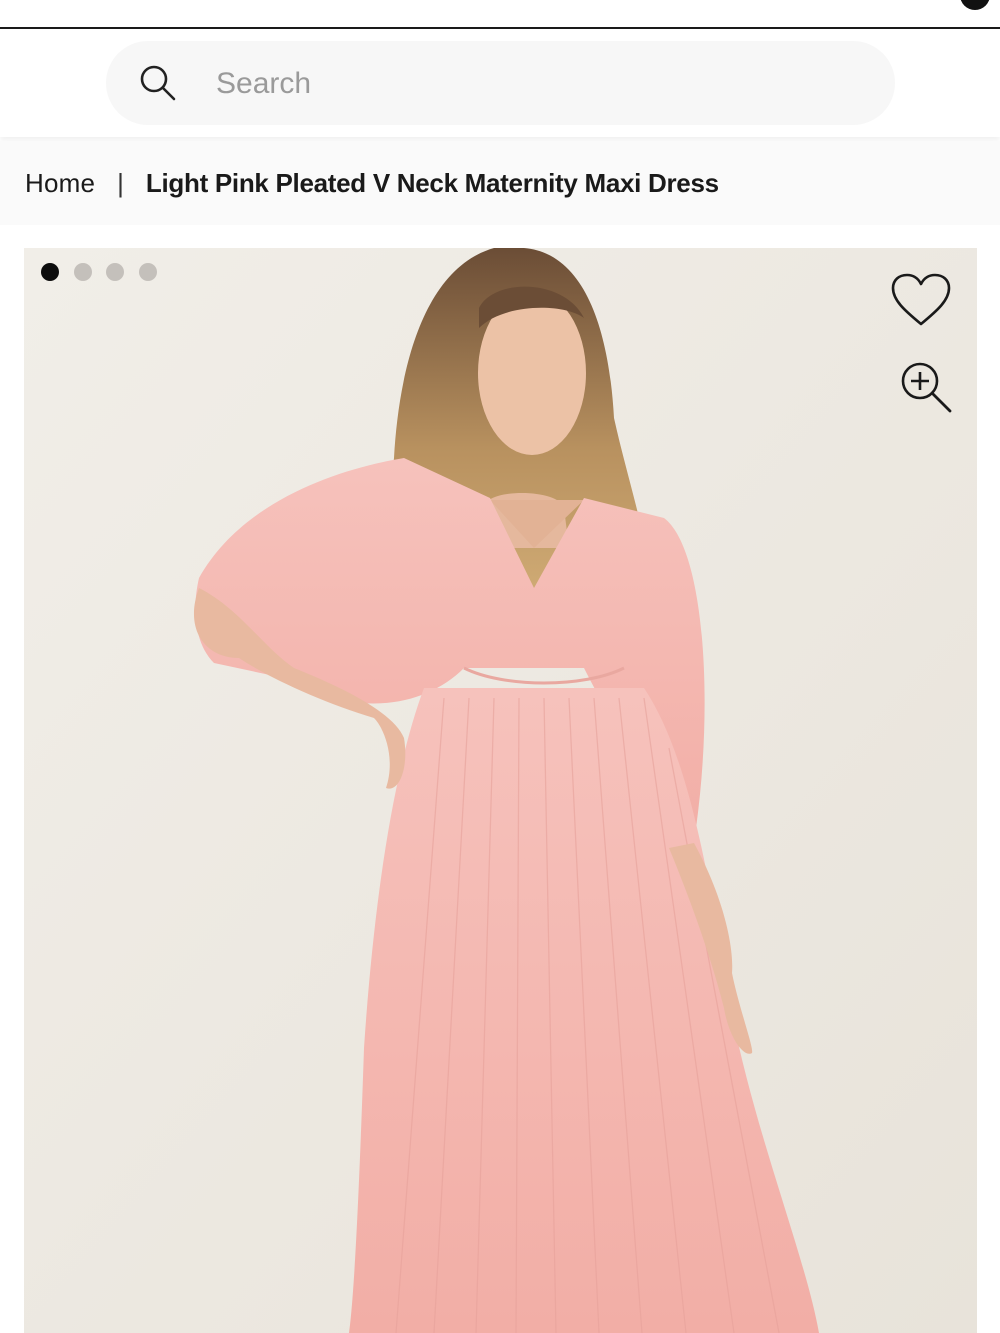 This screenshot has width=1000, height=1333. I want to click on cart-count-badge, so click(975, 5).